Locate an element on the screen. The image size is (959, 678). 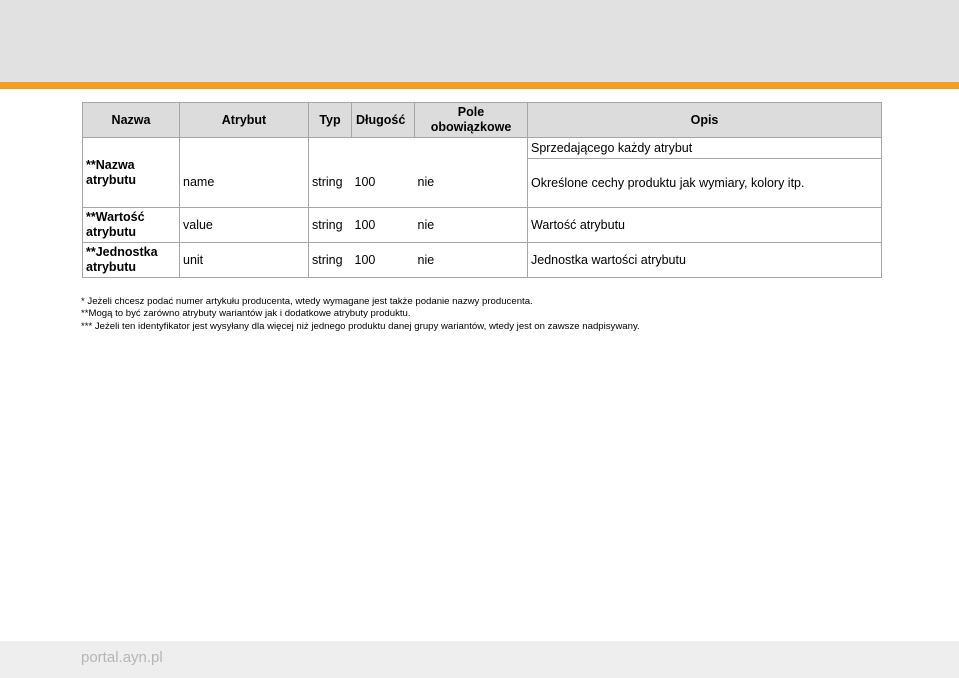
cell-name: **Nazwa atrybutu is located at coordinates (131, 172).